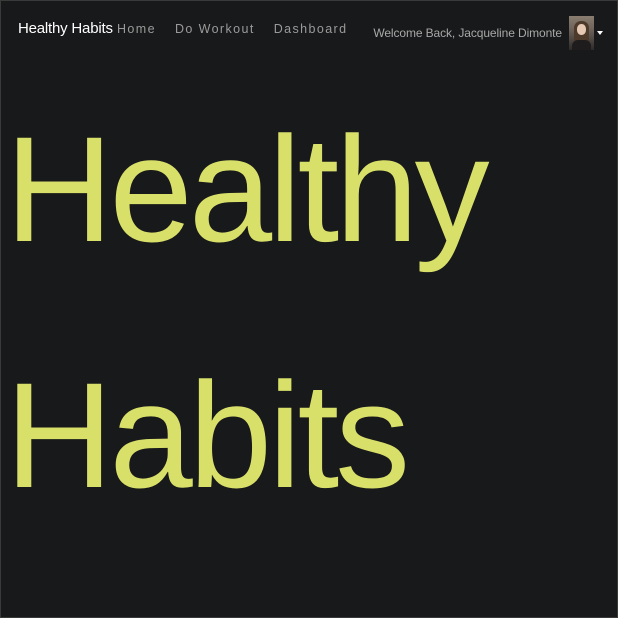  I want to click on nav-link-do-workout: Do Workout, so click(215, 29).